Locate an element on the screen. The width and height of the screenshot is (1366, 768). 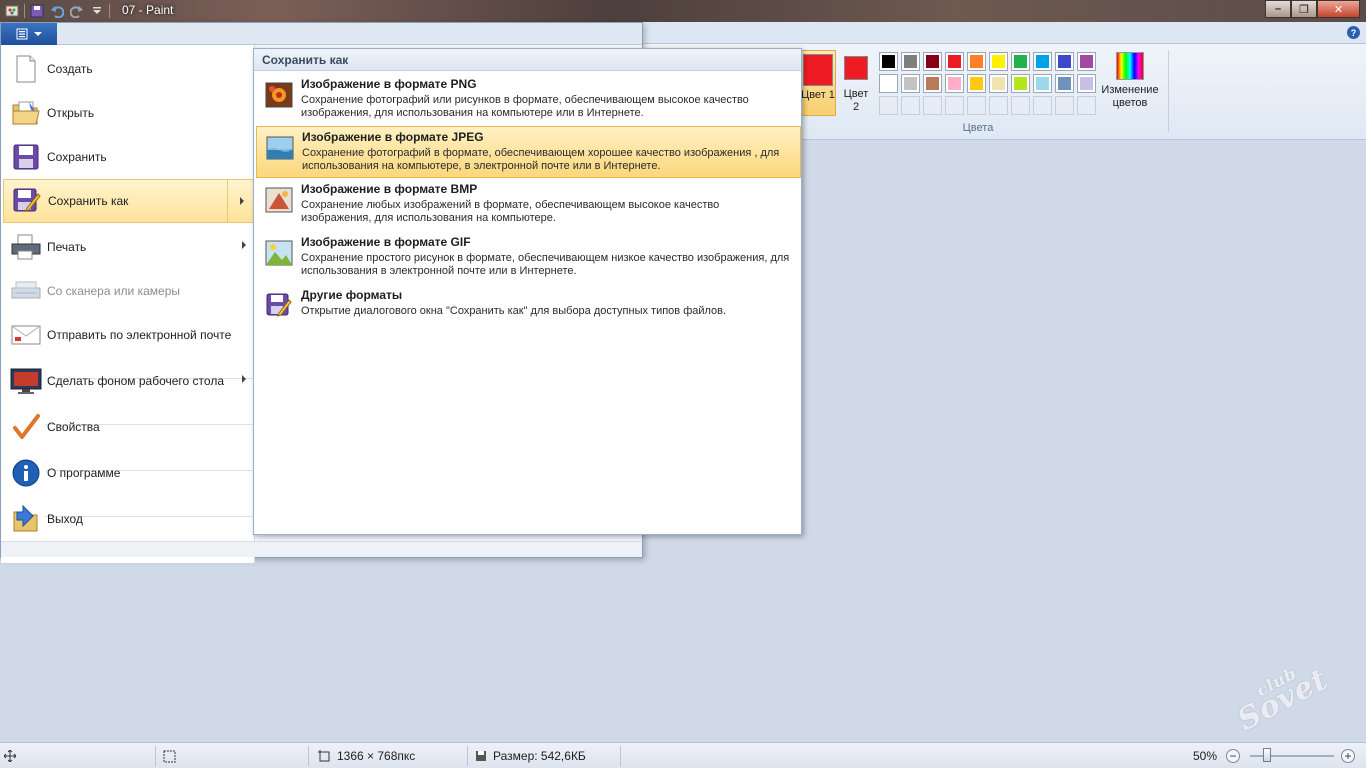
redo-icon is located at coordinates (77, 11).